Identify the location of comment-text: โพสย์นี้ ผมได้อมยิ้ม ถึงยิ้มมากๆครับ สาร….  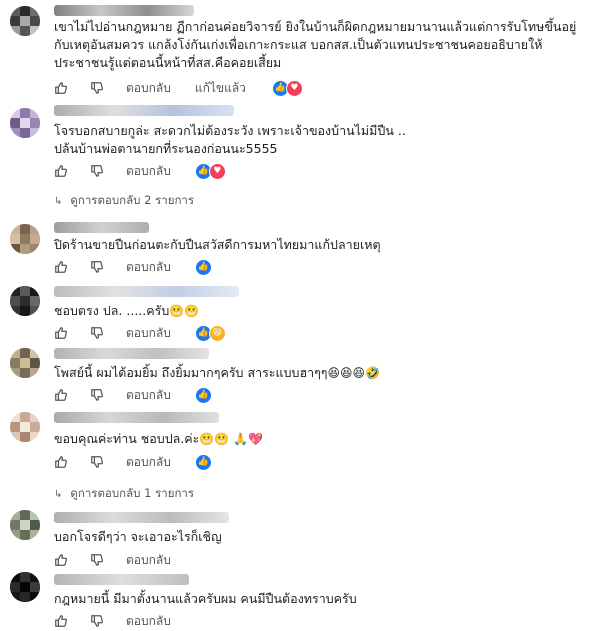
(217, 372).